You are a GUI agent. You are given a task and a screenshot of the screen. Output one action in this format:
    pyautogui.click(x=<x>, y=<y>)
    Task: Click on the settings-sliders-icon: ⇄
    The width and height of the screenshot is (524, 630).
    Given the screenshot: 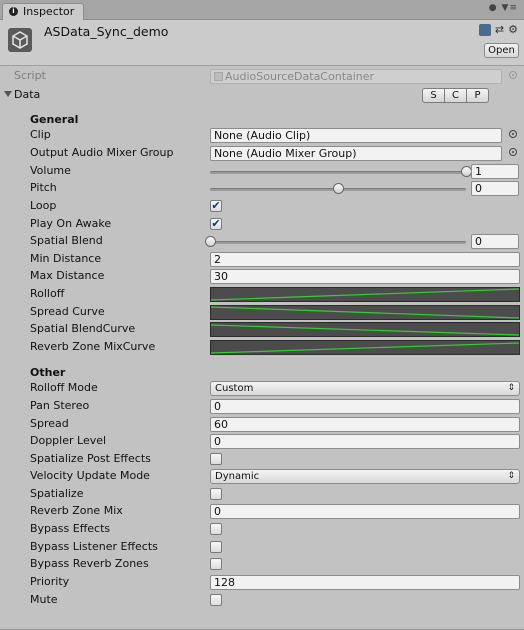 What is the action you would take?
    pyautogui.click(x=499, y=30)
    